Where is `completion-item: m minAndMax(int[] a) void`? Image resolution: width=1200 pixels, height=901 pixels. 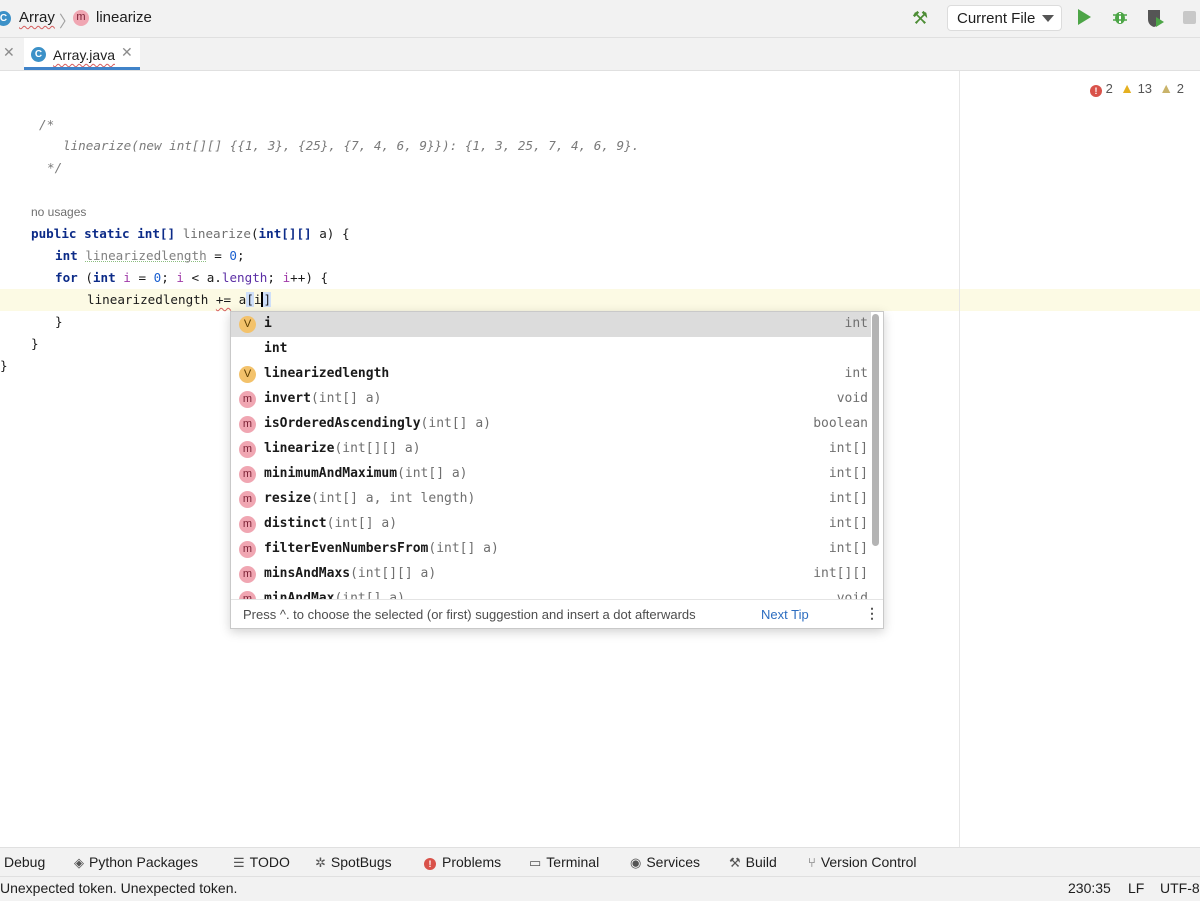
completion-item: m minAndMax(int[] a) void is located at coordinates (551, 593).